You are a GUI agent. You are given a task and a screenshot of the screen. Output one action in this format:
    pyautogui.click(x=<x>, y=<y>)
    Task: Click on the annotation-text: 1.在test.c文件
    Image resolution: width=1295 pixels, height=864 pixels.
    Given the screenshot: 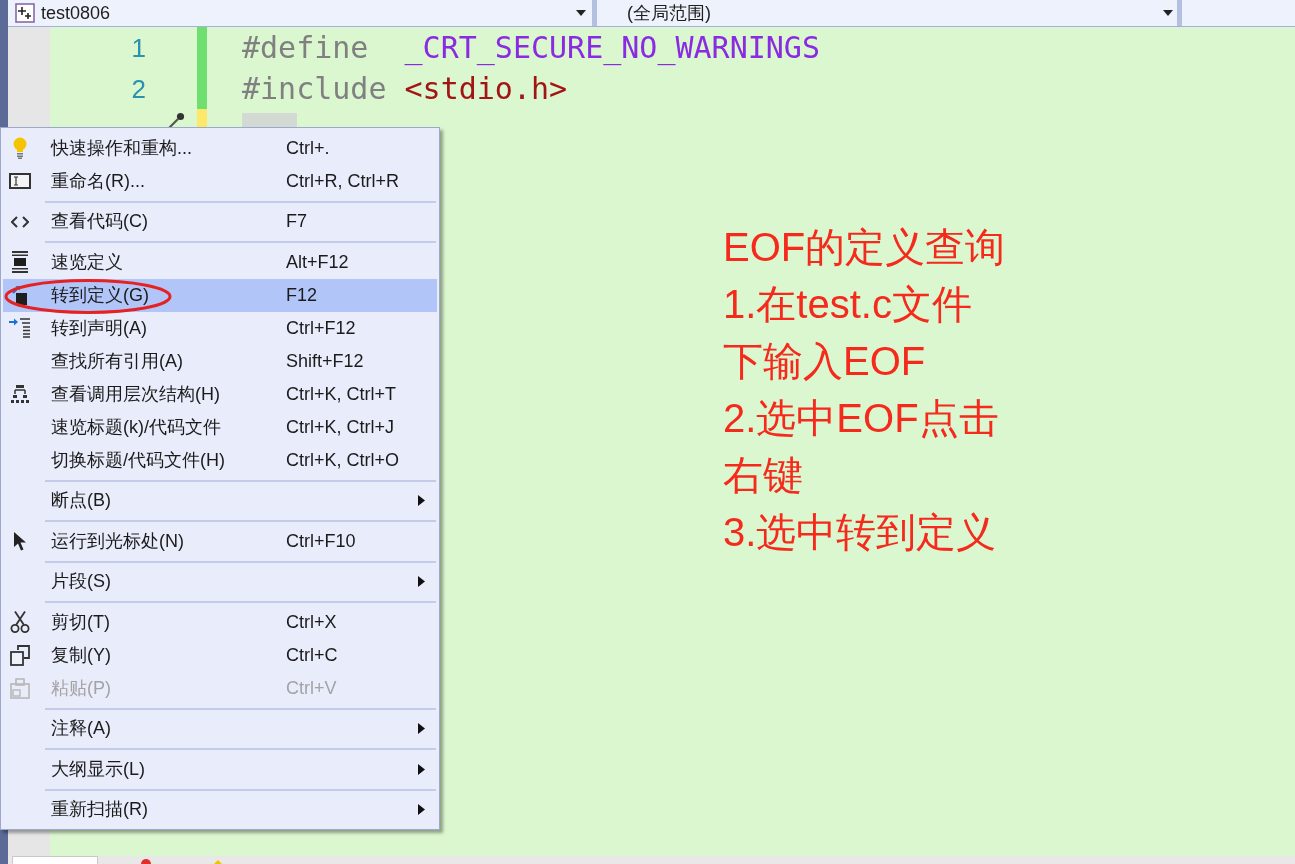 What is the action you would take?
    pyautogui.click(x=847, y=303)
    